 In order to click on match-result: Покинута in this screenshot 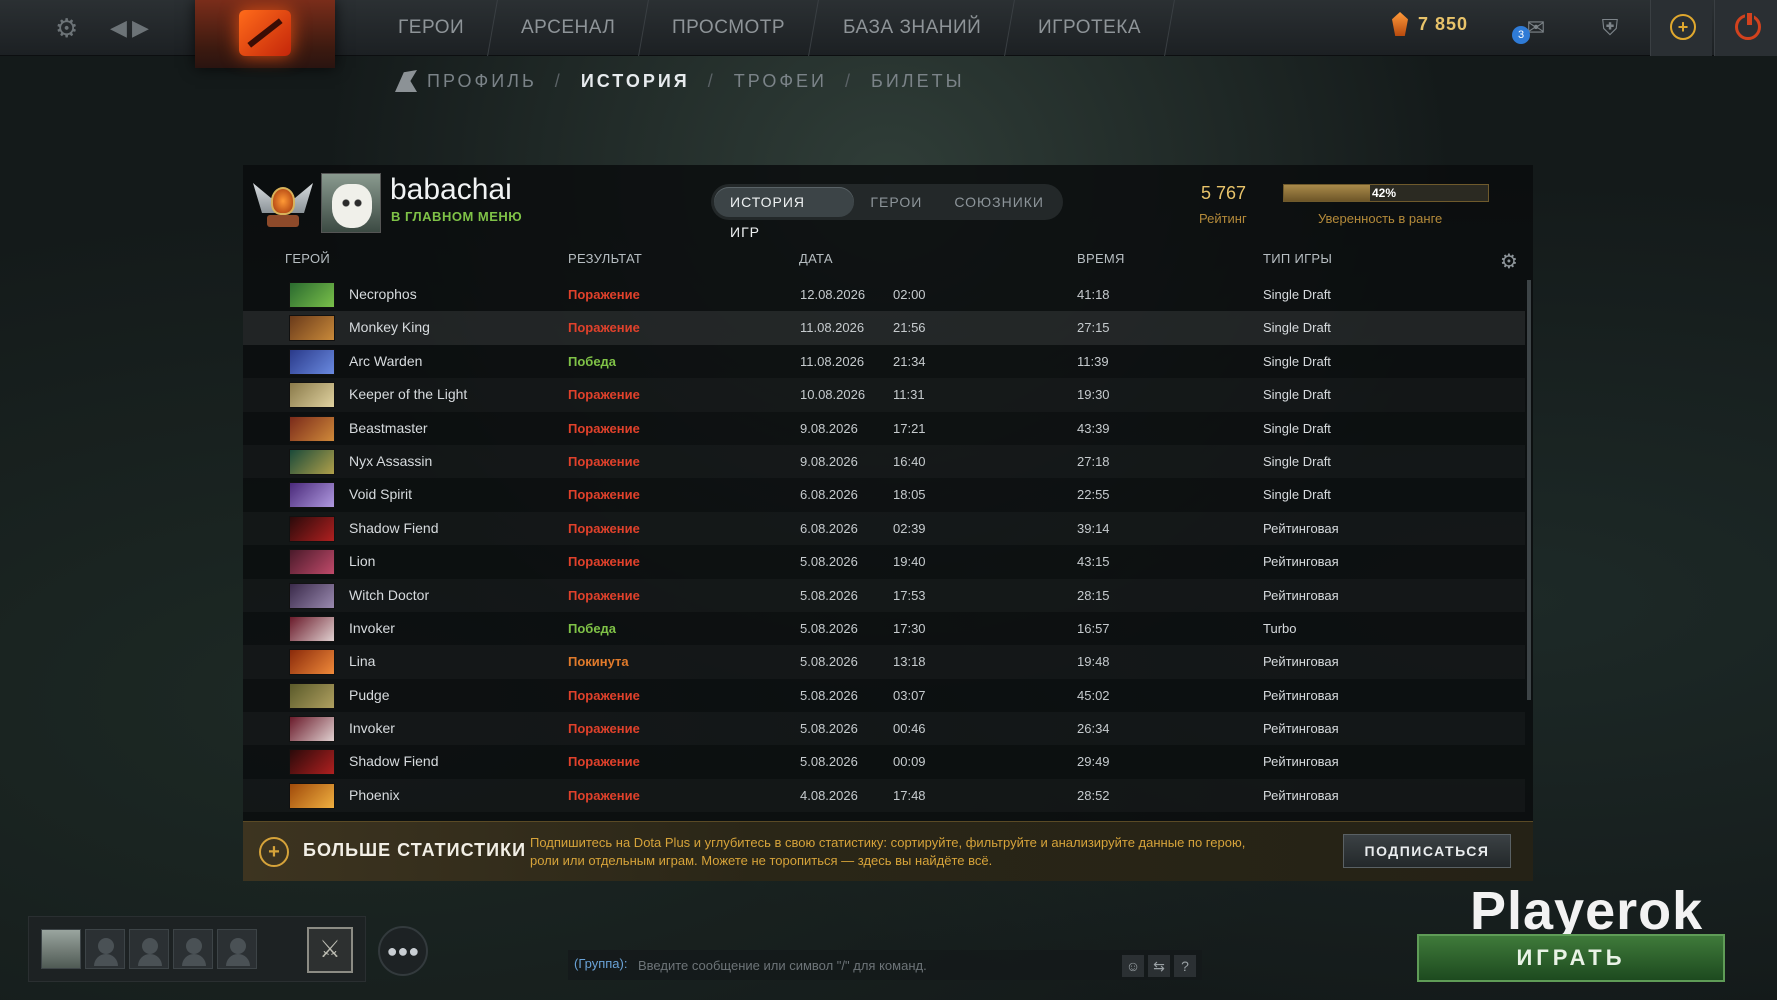, I will do `click(598, 662)`.